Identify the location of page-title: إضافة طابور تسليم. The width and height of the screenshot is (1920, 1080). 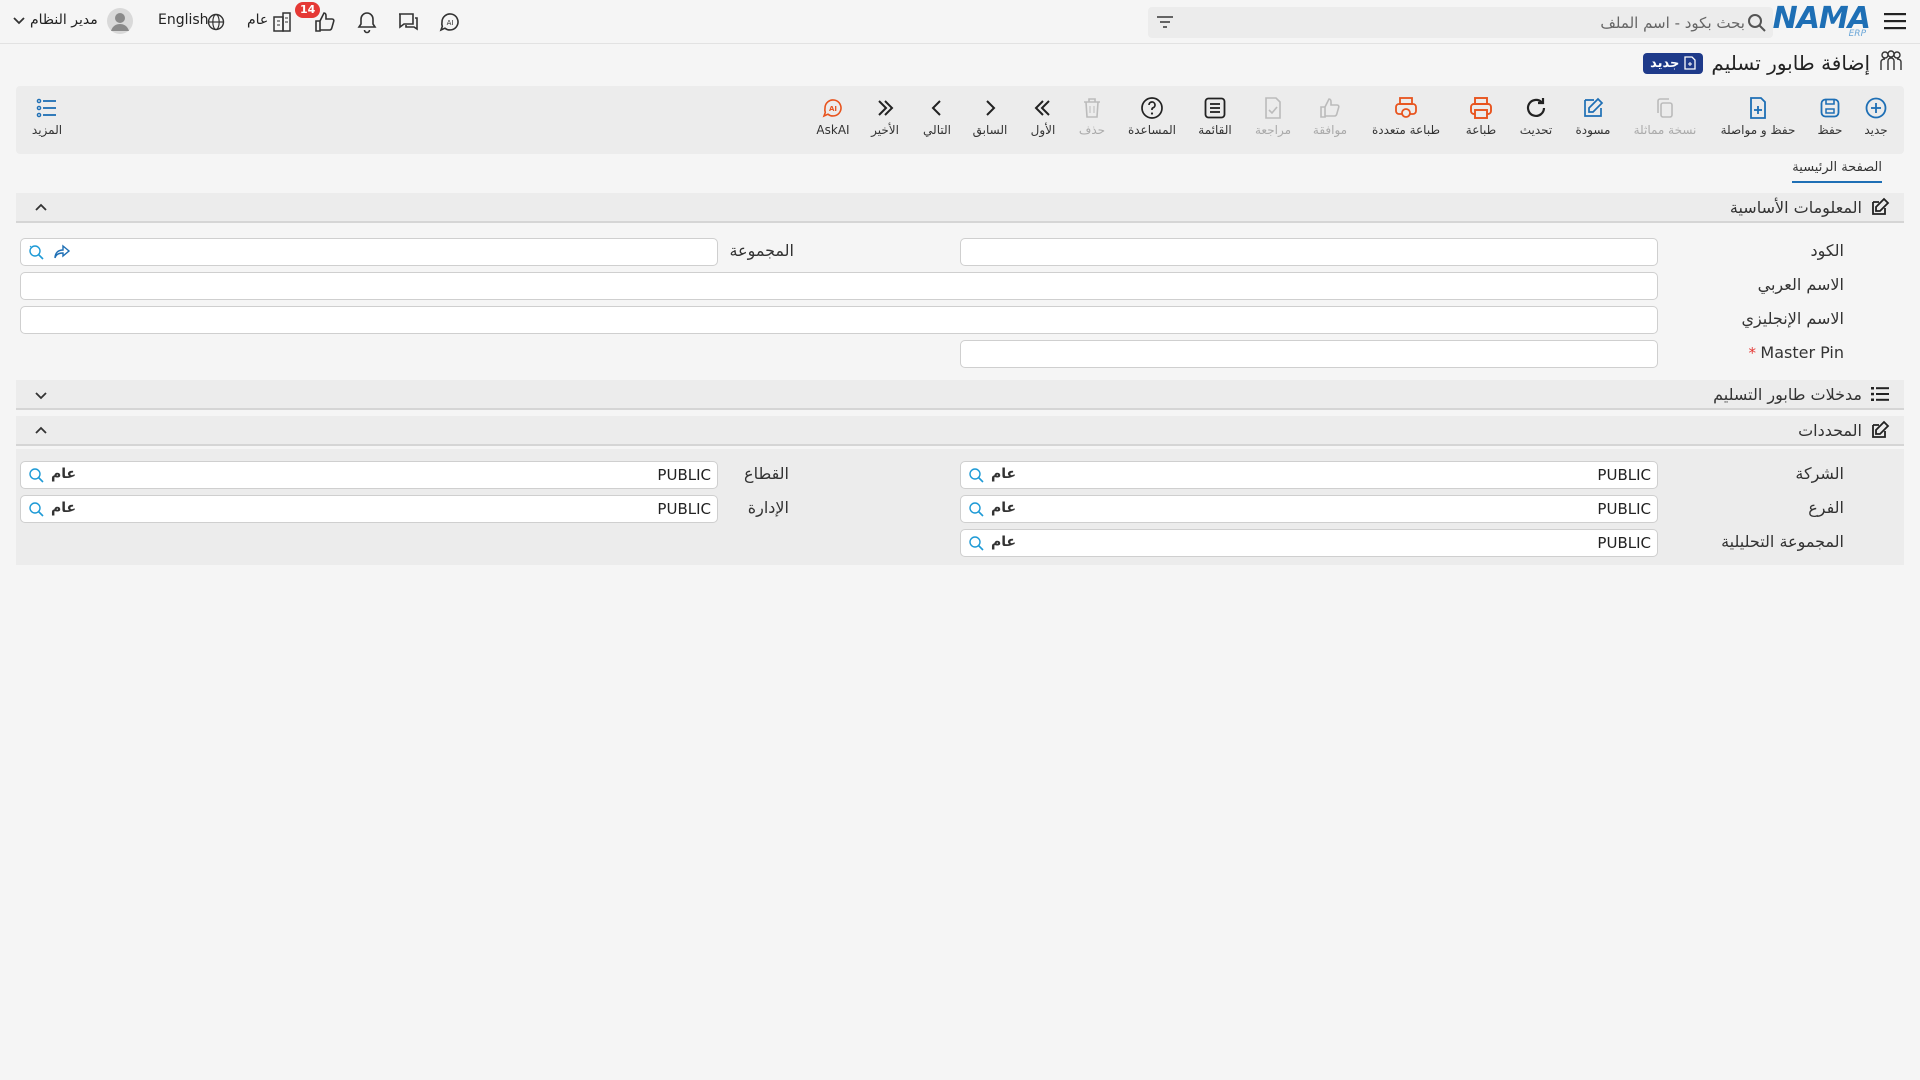
(1790, 63).